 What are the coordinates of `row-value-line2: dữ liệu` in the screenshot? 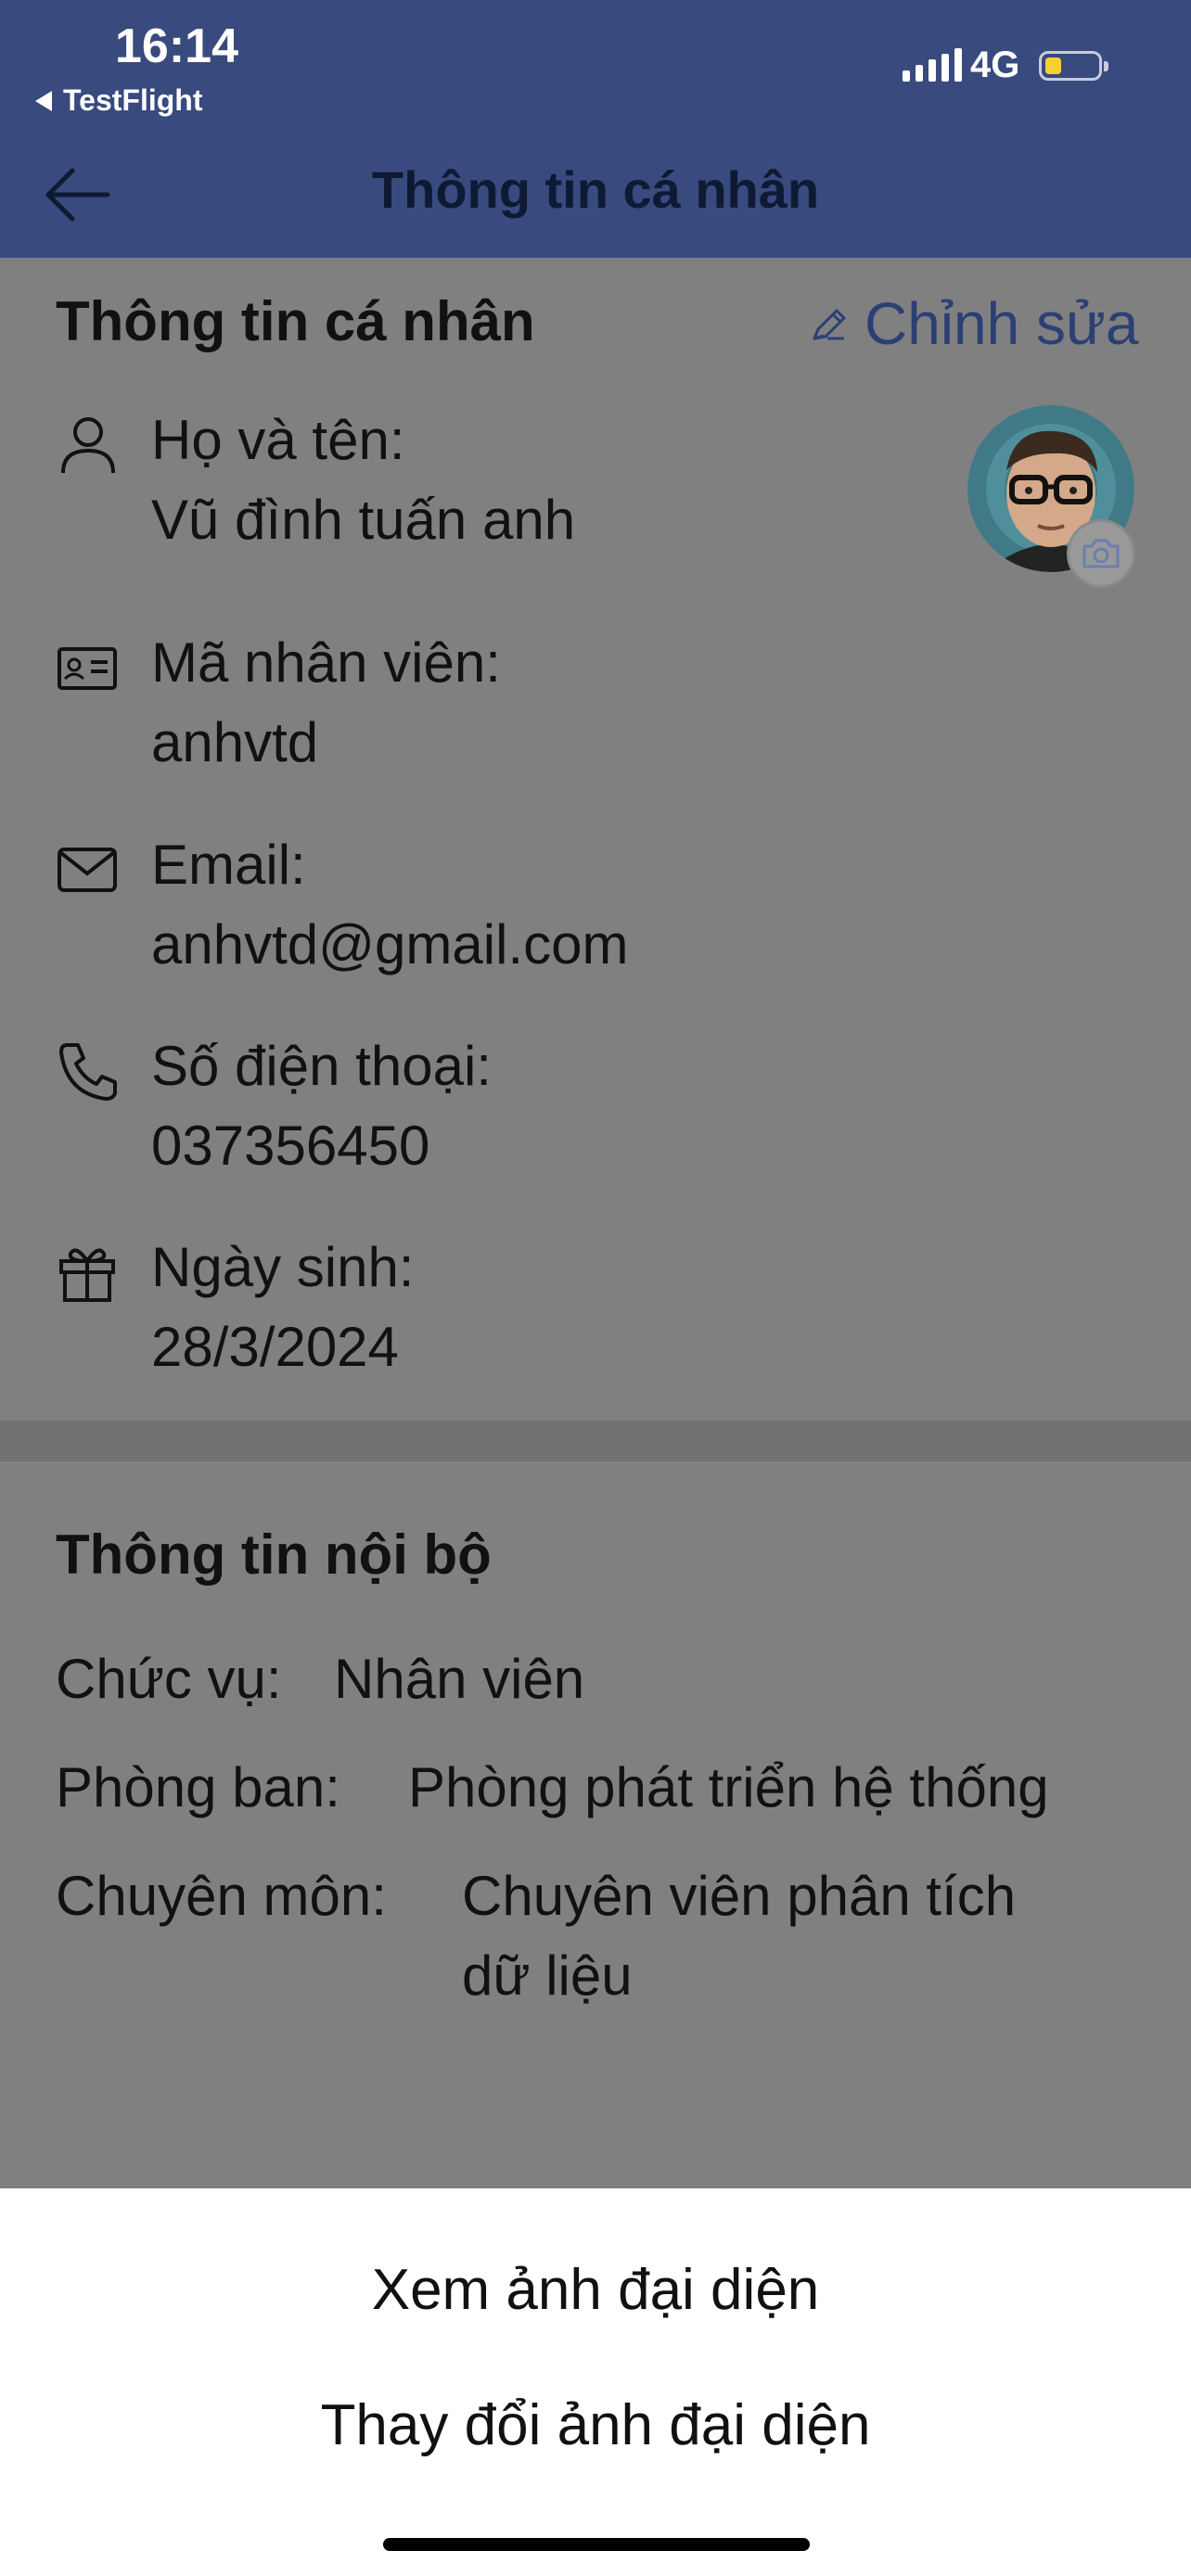 It's located at (547, 1976).